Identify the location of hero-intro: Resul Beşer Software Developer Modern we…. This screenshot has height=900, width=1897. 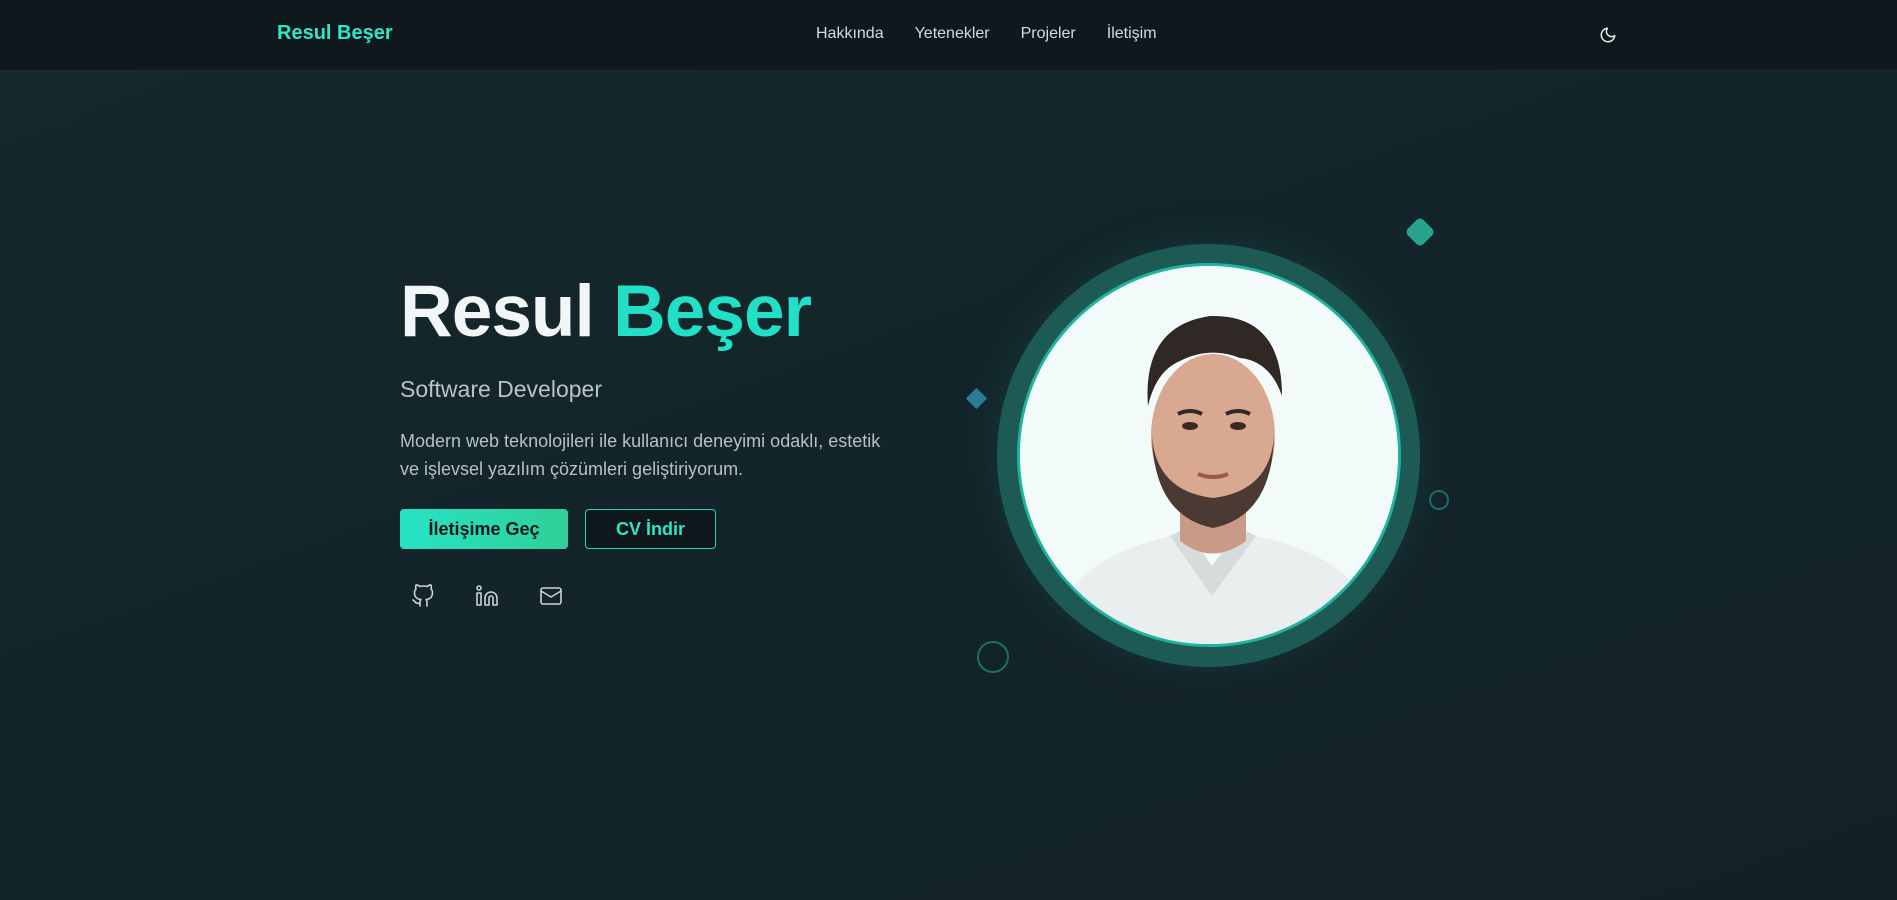
(660, 443).